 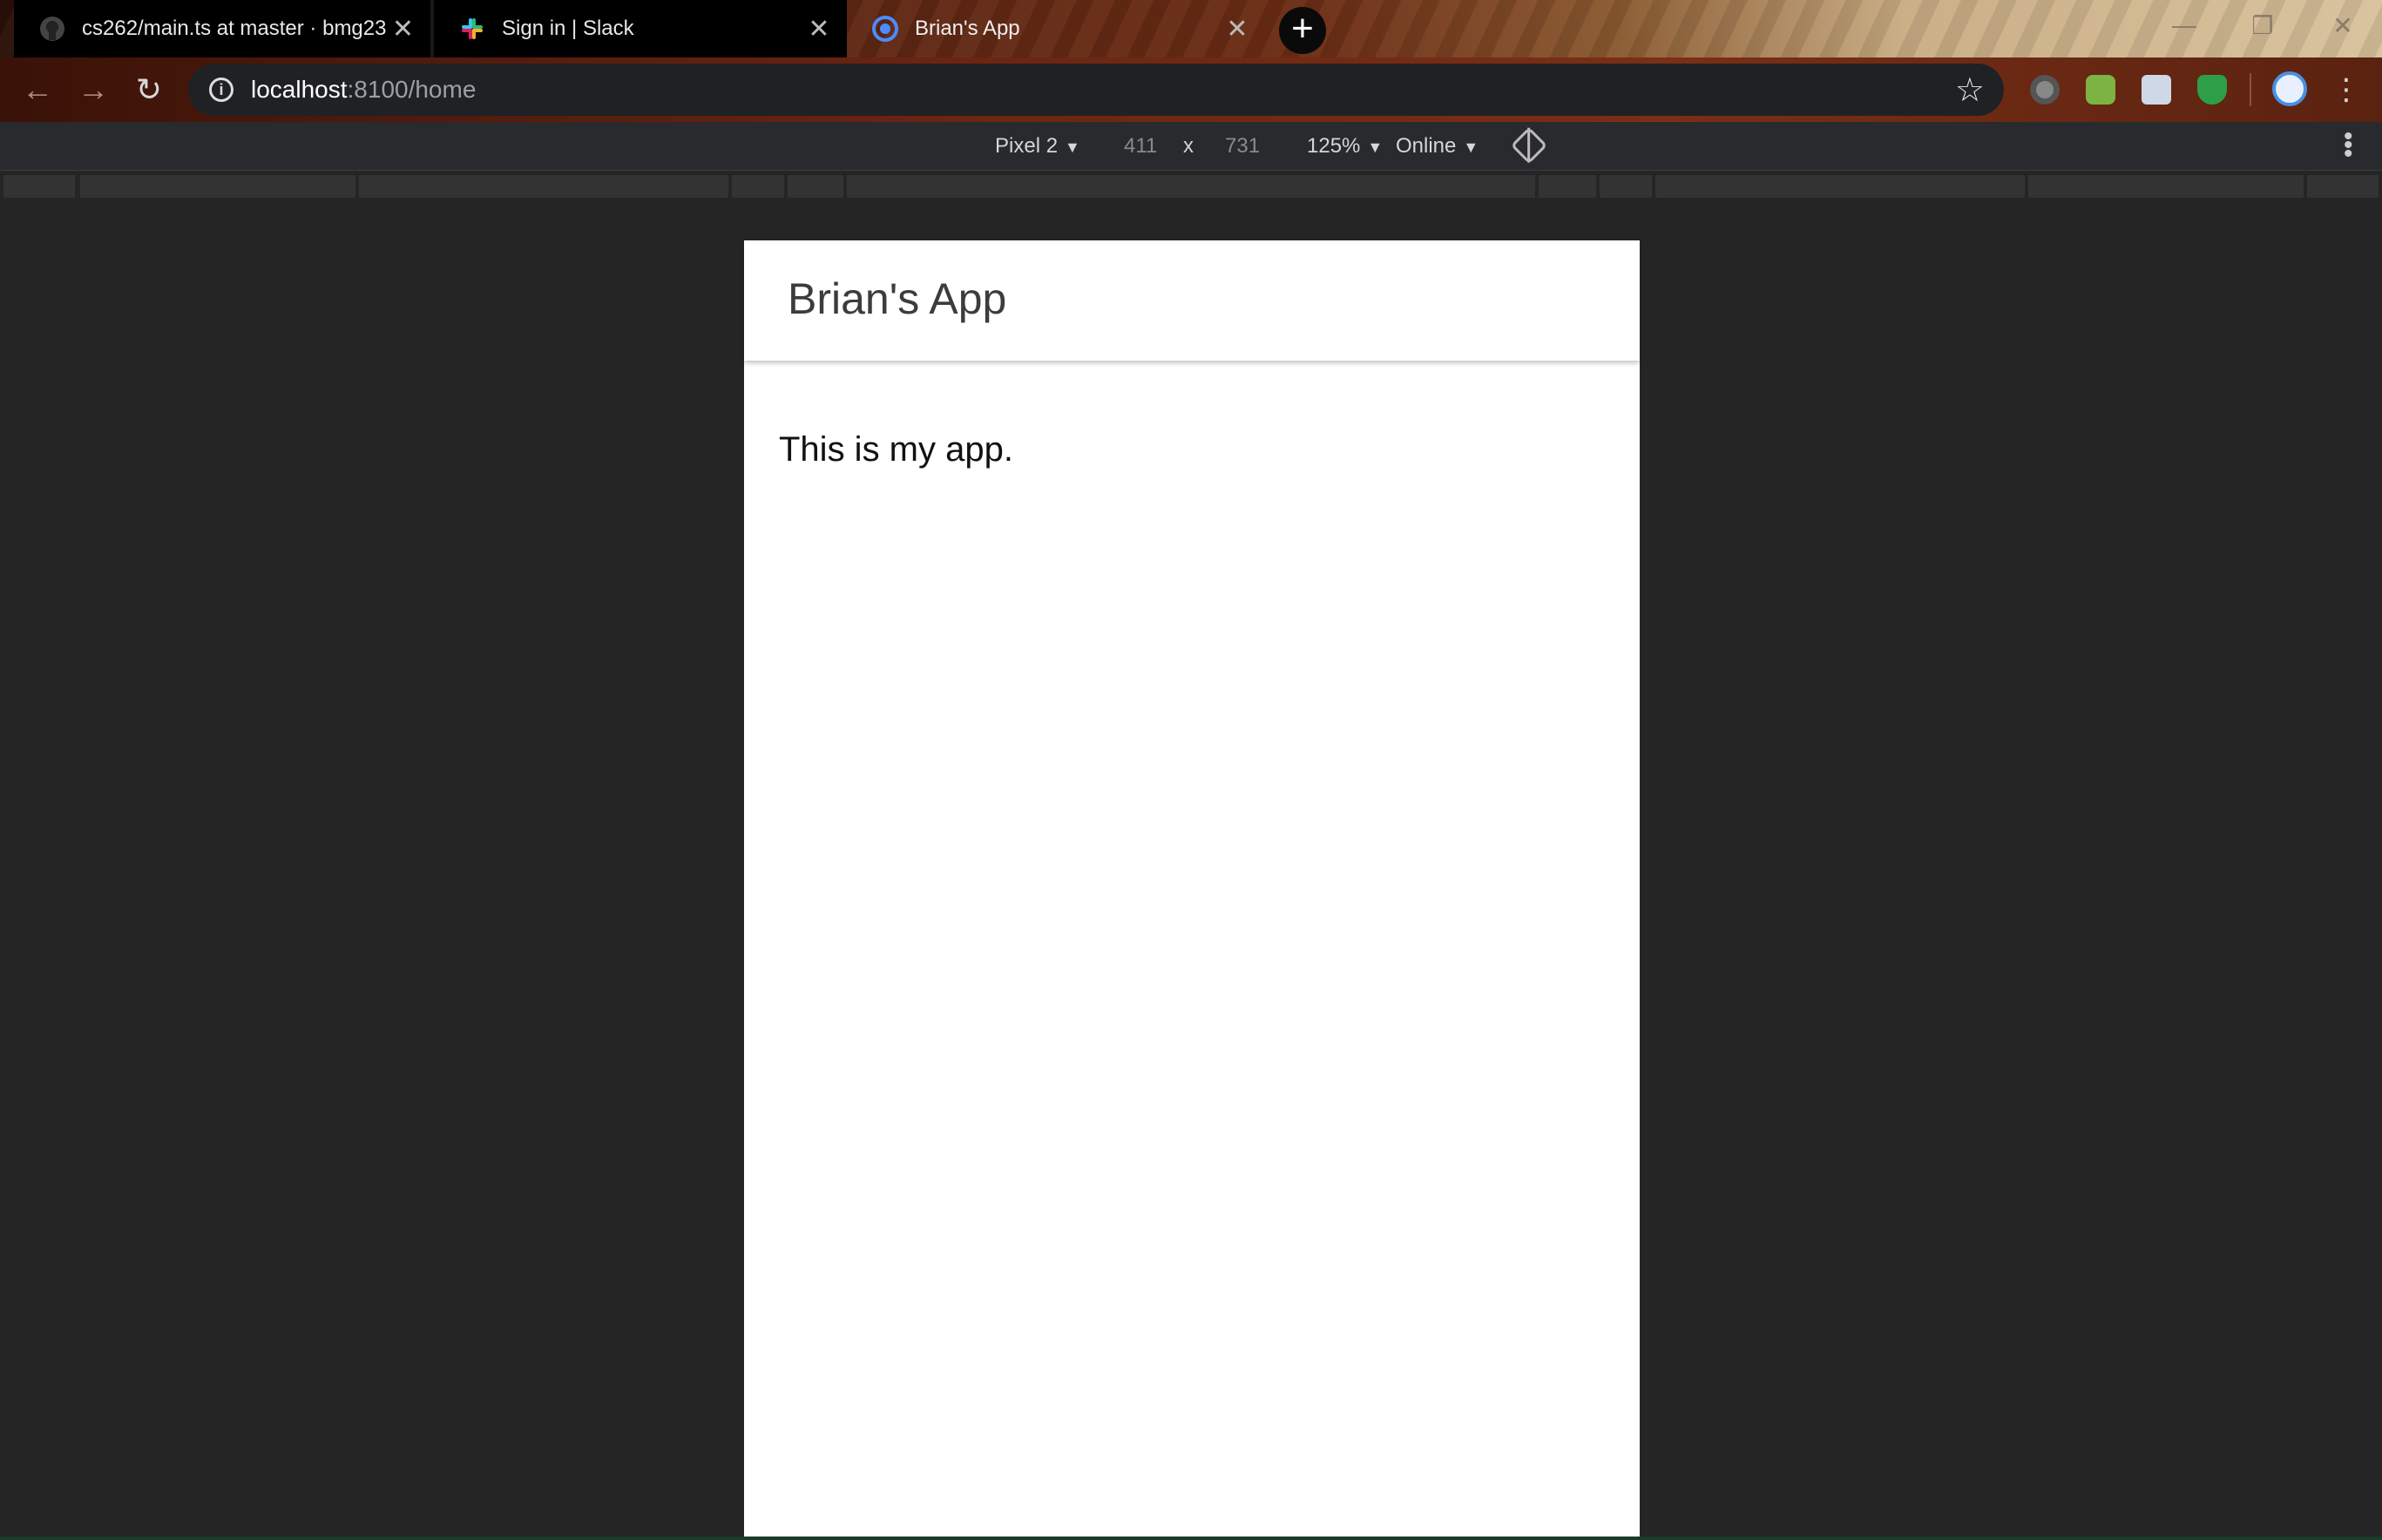 I want to click on new-tab-button: +, so click(x=1302, y=30).